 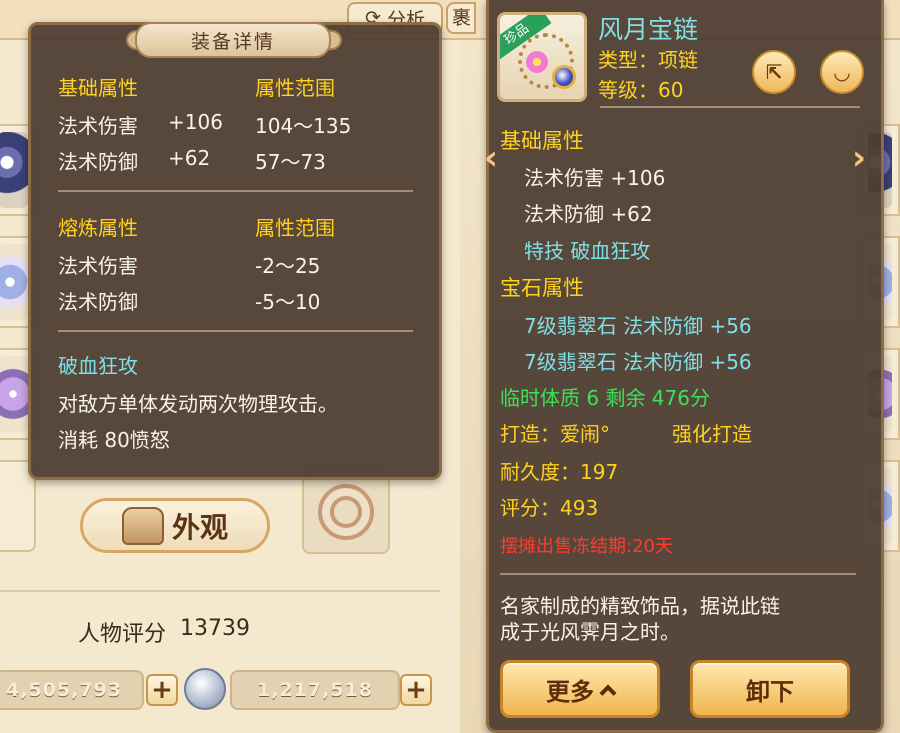 I want to click on character-score: 人物评分 13739, so click(x=164, y=632).